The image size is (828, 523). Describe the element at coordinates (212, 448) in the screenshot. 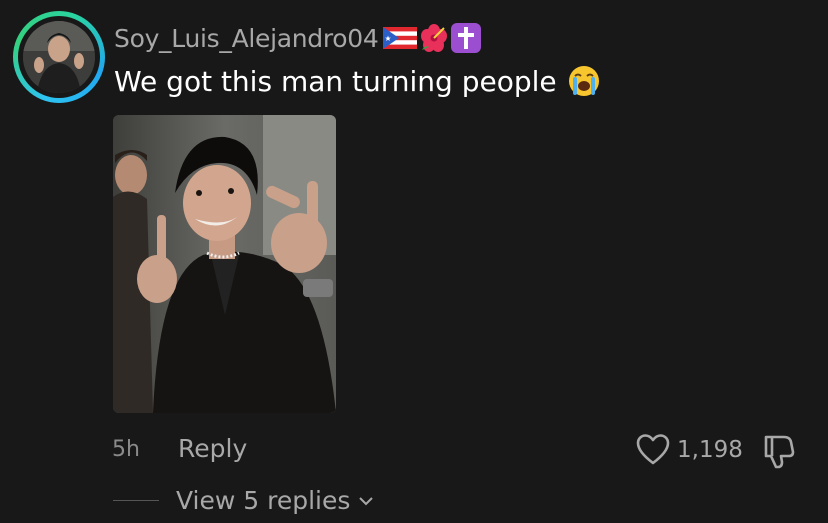

I see `reply-button: Reply` at that location.